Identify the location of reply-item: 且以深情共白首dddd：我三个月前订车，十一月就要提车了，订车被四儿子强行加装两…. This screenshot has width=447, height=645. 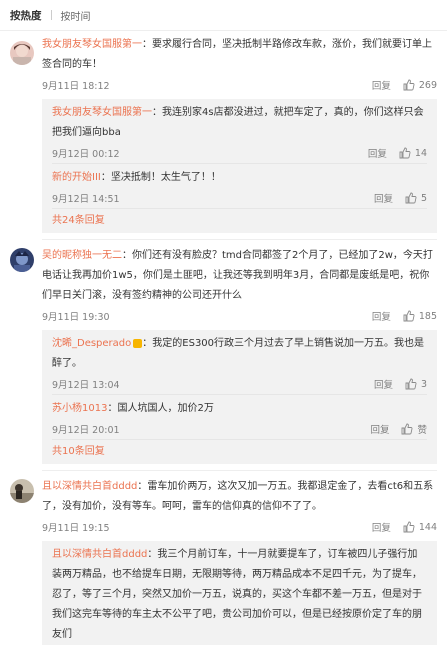
(239, 593).